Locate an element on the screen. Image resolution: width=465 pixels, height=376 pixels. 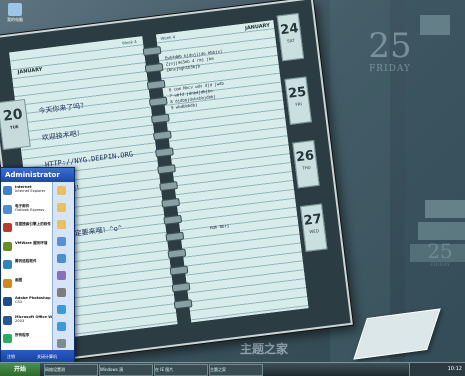
background-date: 25 FRIDAY is located at coordinates (390, 51).